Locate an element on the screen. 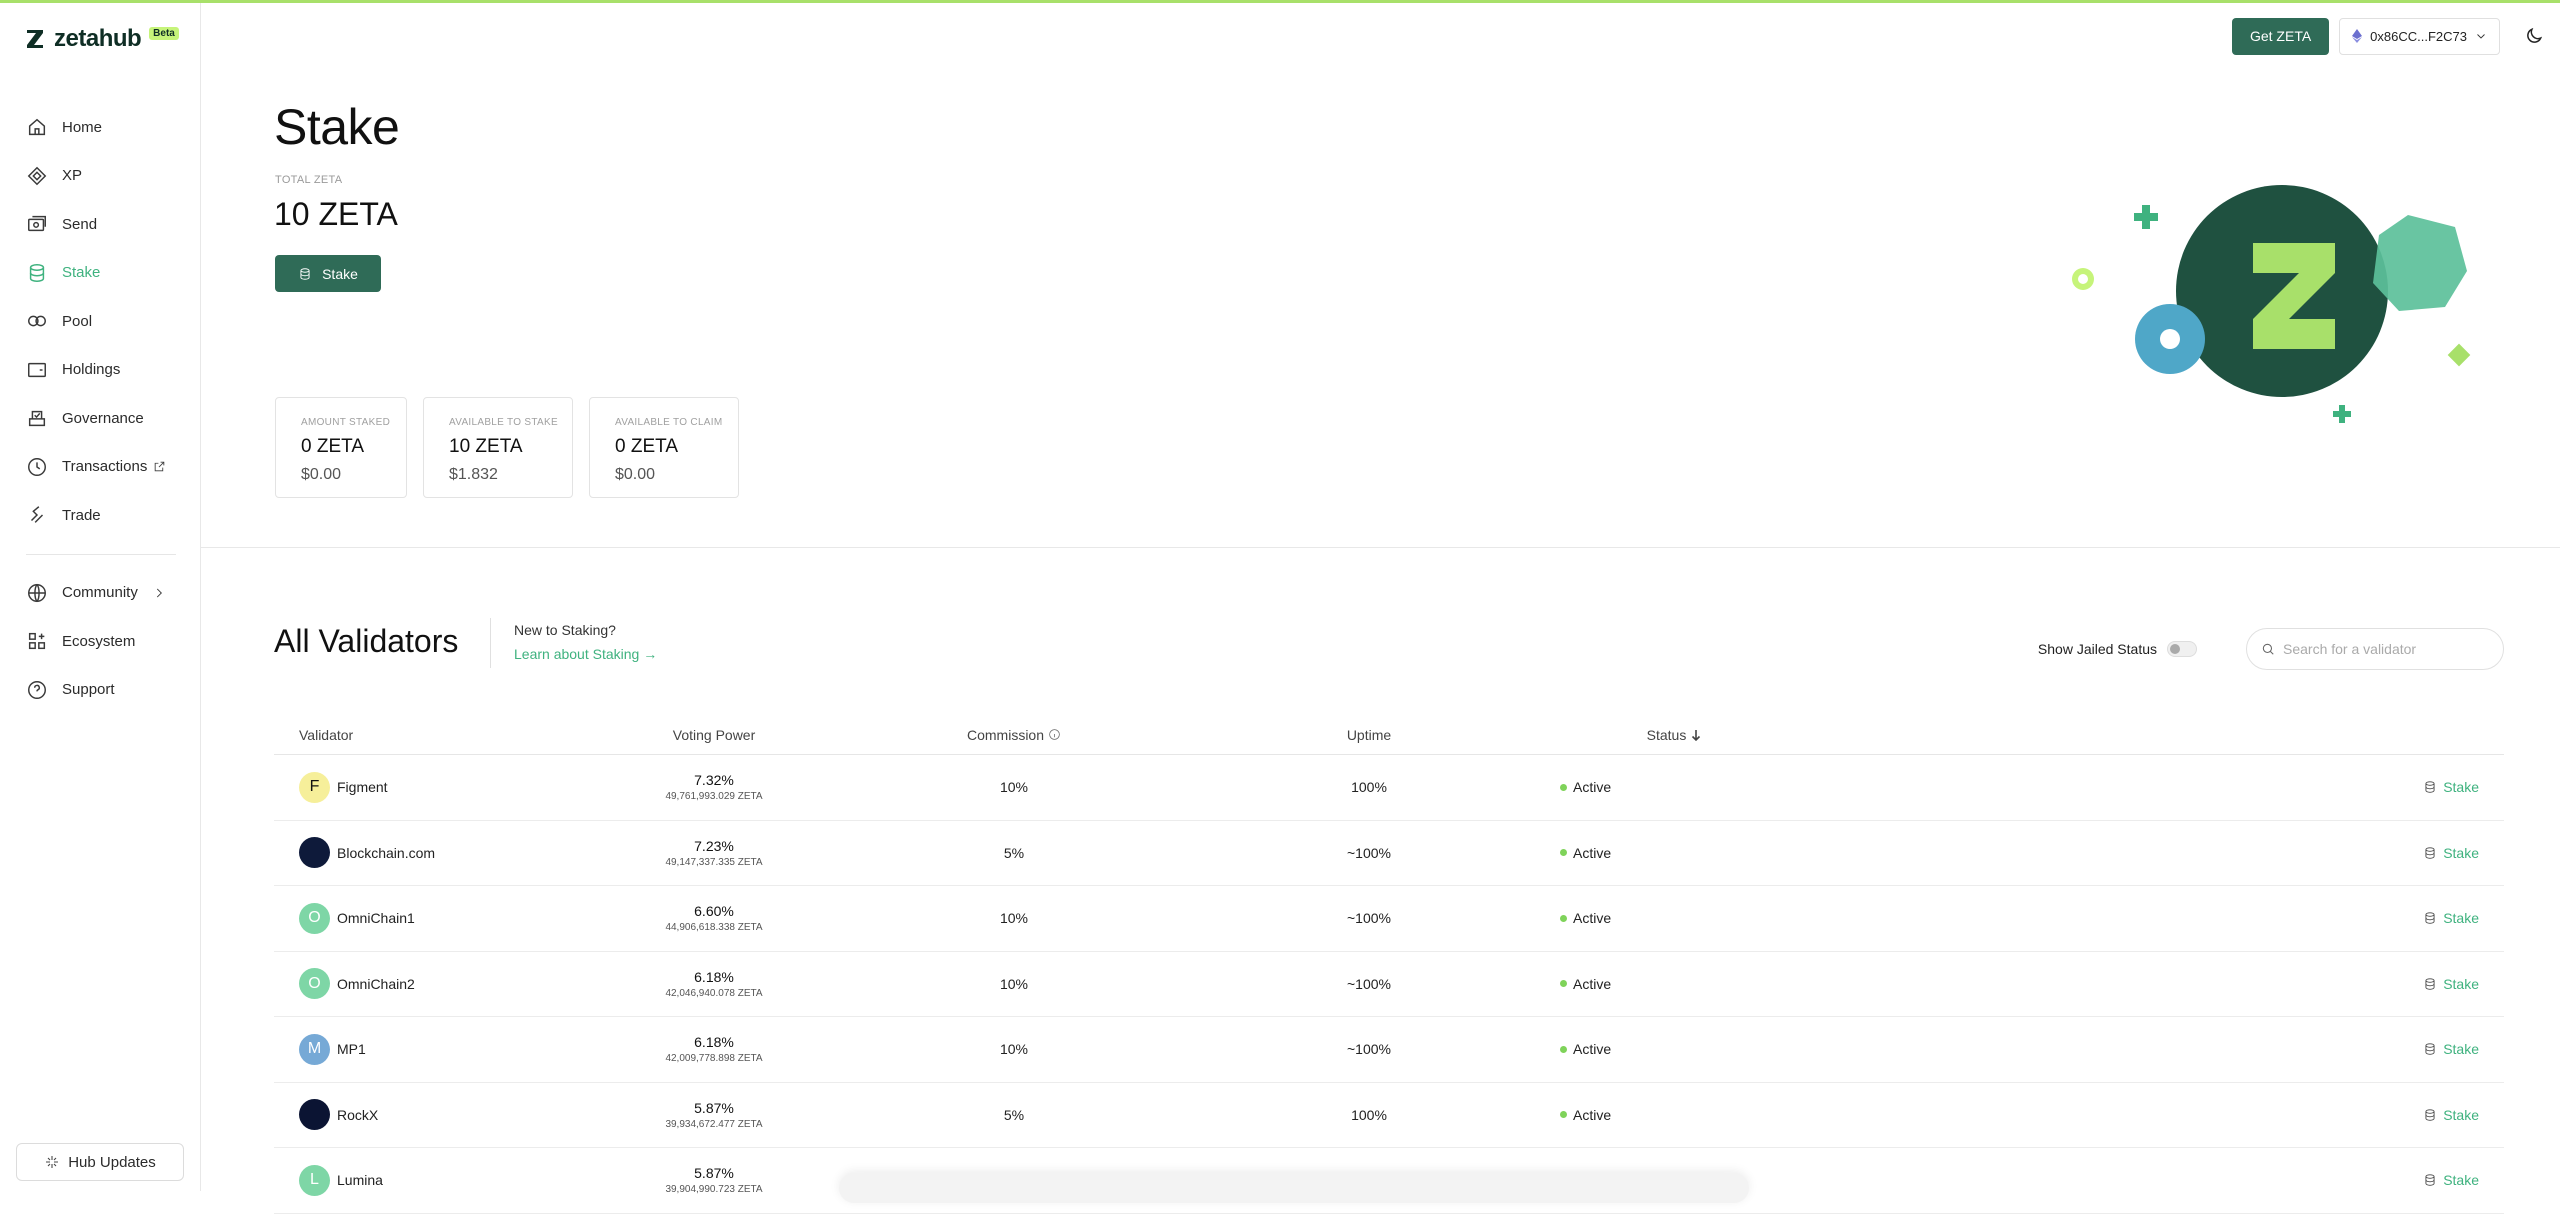 The height and width of the screenshot is (1214, 2560). voting-power-cell: 6.18% 42,009,778.898 ZETA is located at coordinates (714, 1049).